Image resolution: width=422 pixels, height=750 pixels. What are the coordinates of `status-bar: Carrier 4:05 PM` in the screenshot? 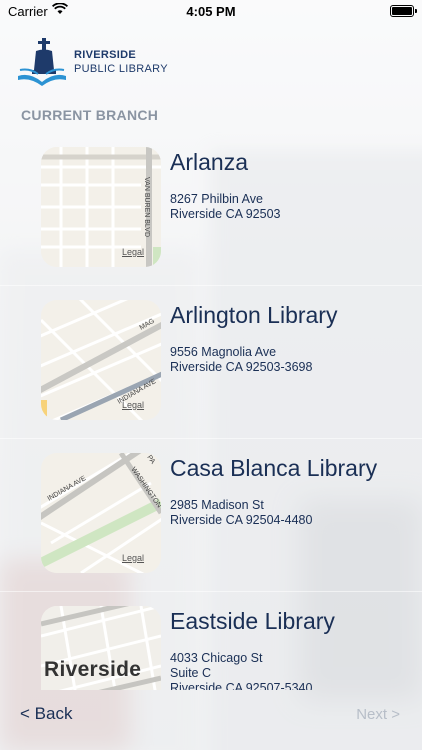 It's located at (211, 11).